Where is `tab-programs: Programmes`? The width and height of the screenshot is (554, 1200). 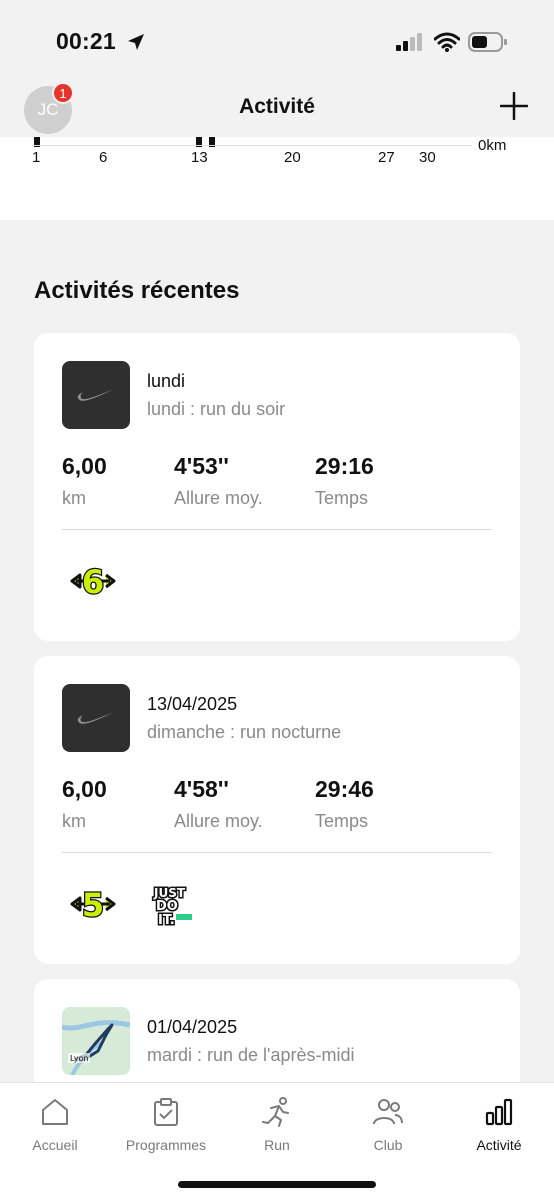
tab-programs: Programmes is located at coordinates (166, 1124).